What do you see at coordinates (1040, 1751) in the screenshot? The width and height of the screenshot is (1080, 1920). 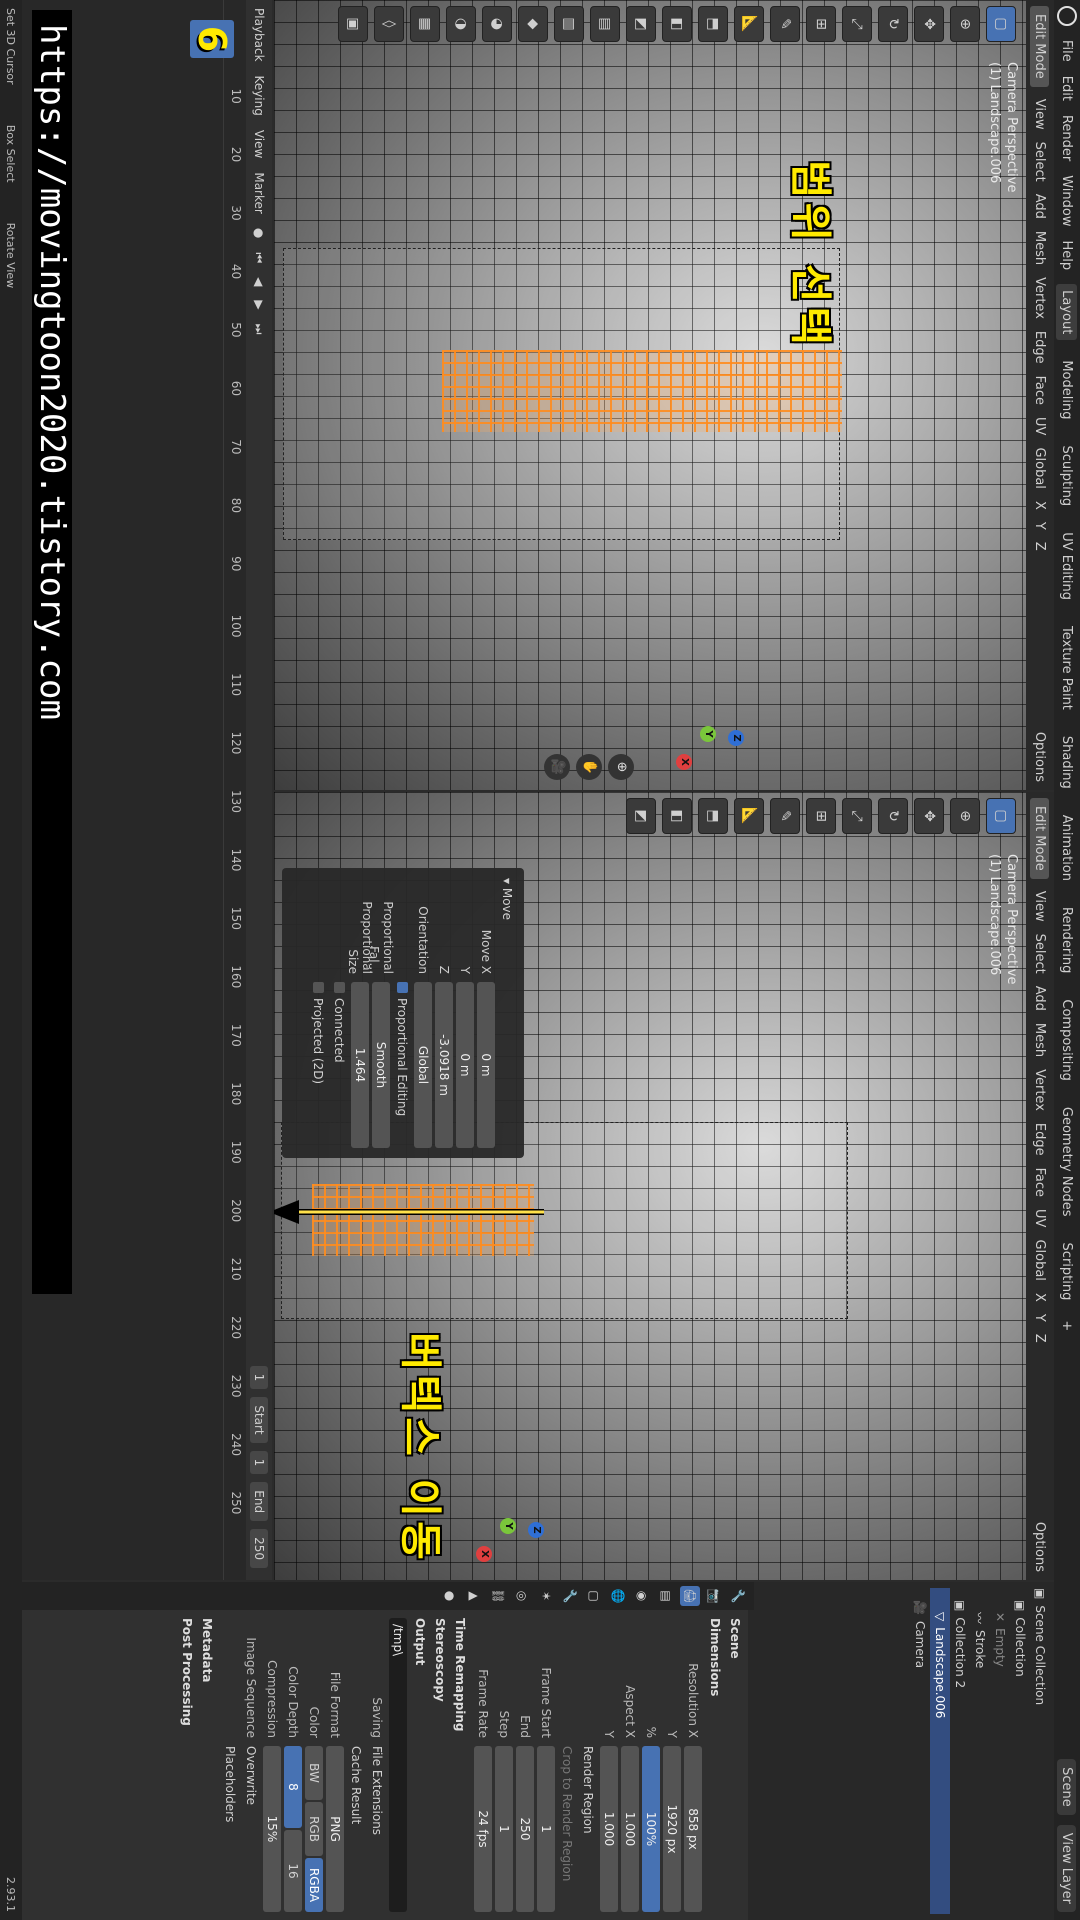 I see `outliner-scene-collection: ▣ Scene Collection` at bounding box center [1040, 1751].